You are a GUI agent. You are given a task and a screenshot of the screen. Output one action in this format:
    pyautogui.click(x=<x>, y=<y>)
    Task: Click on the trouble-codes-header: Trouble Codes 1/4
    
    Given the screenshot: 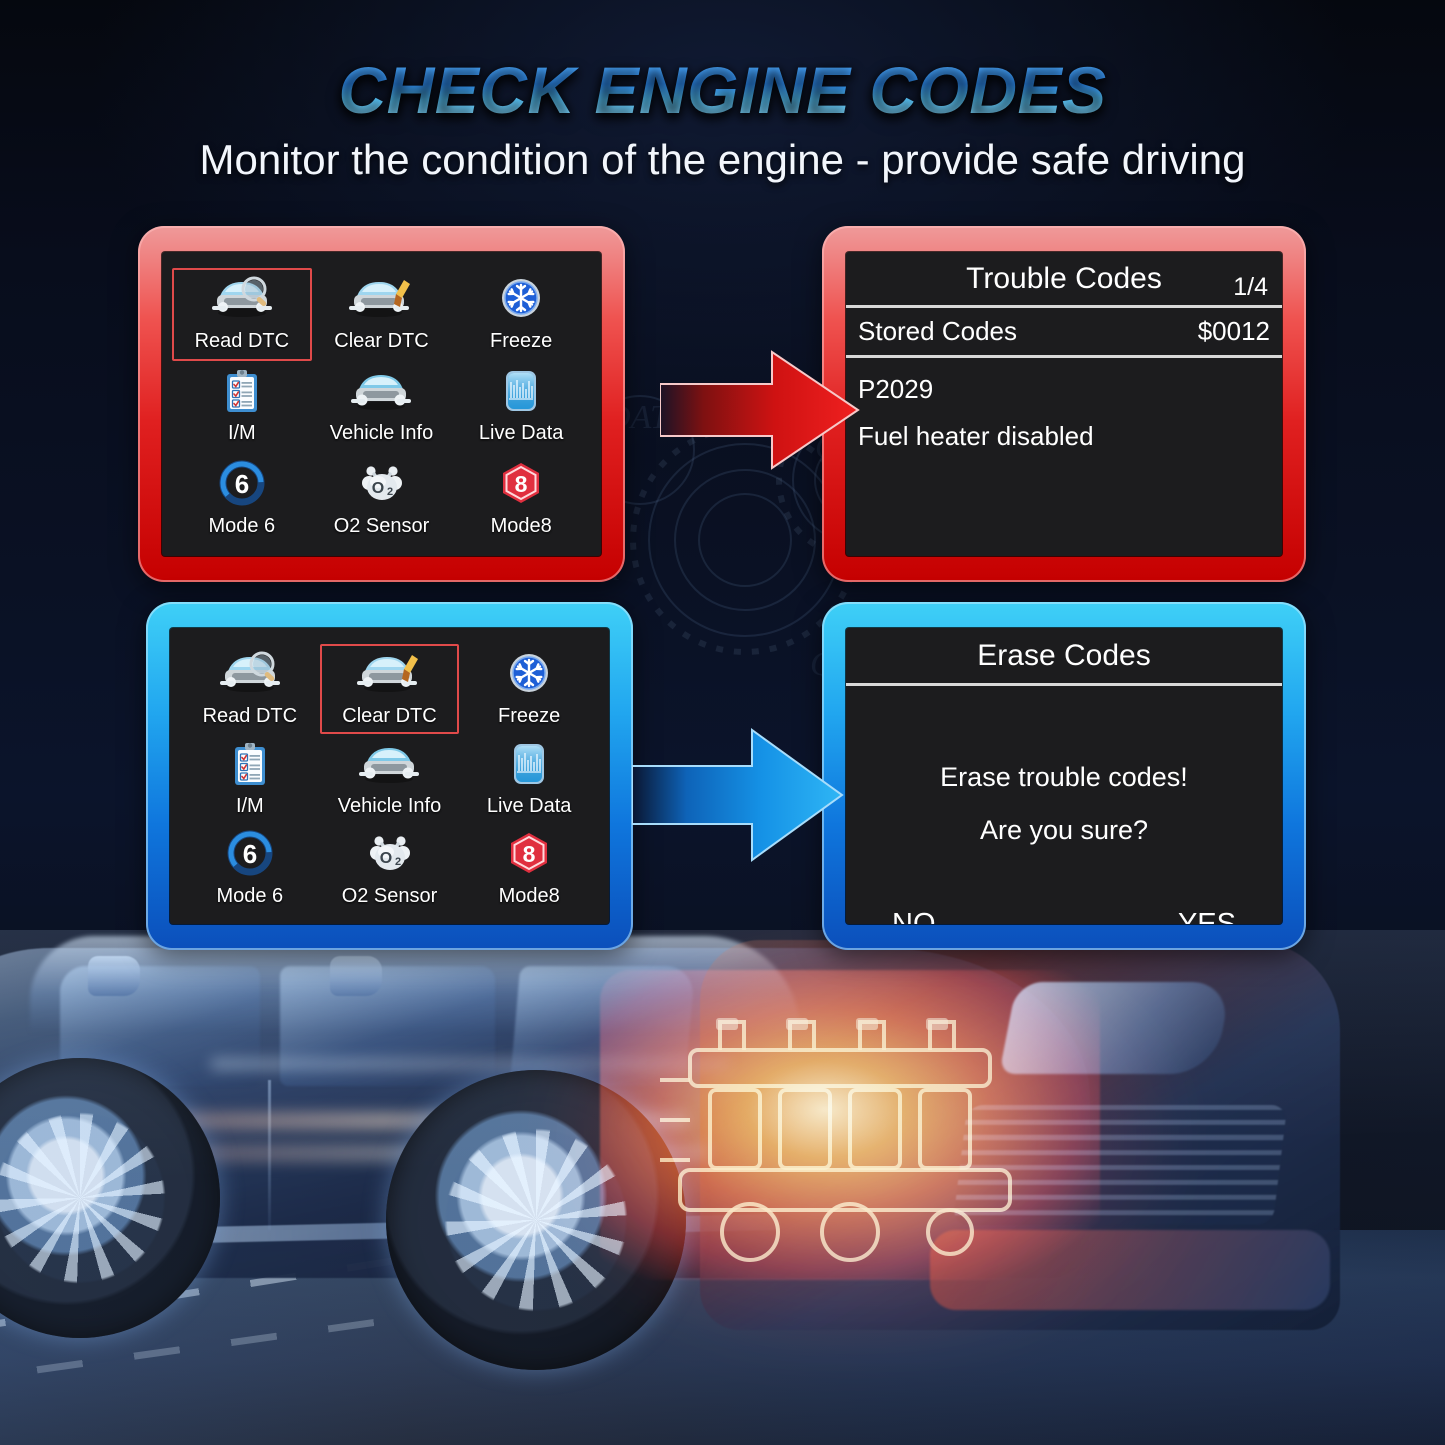 What is the action you would take?
    pyautogui.click(x=1064, y=280)
    